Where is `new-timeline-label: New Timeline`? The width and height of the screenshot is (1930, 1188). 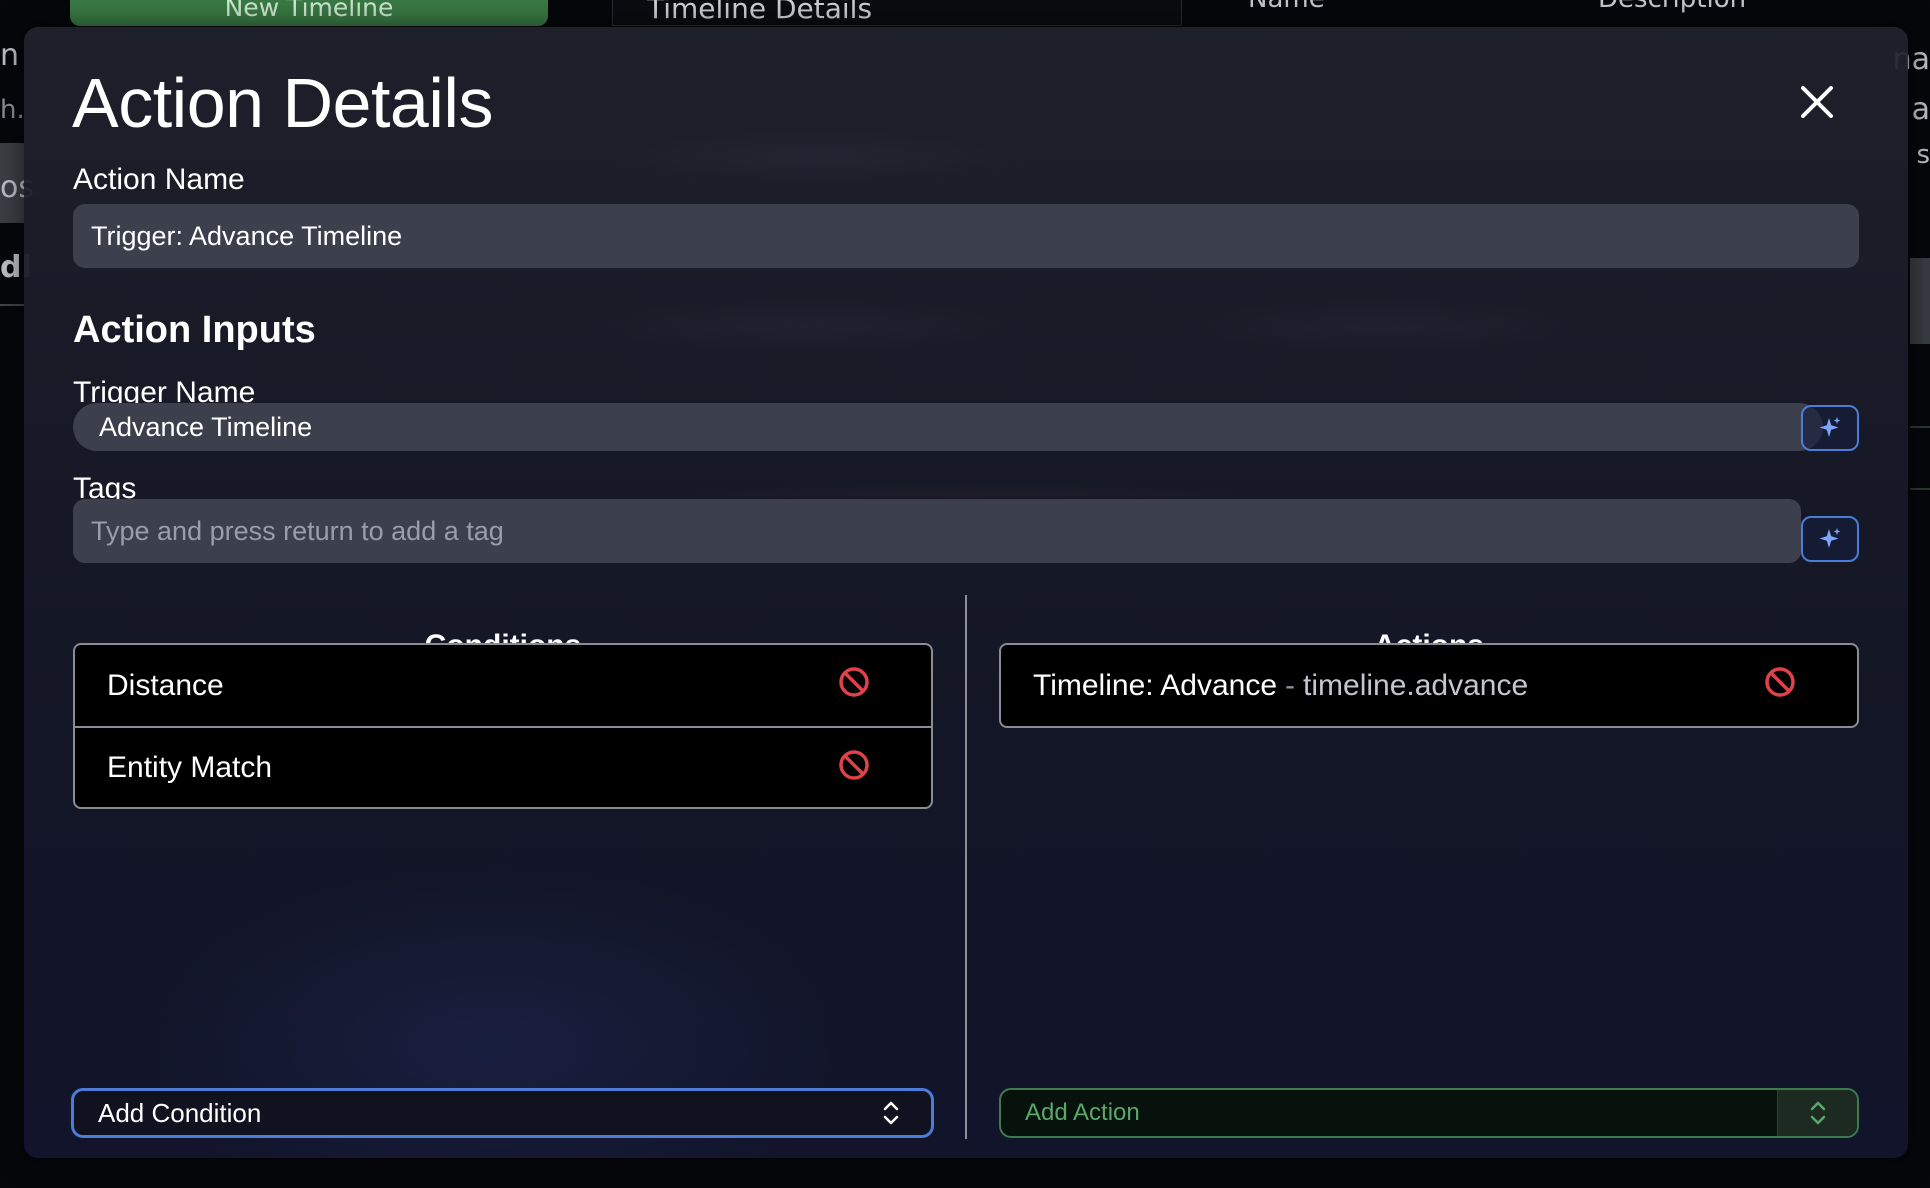
new-timeline-label: New Timeline is located at coordinates (309, 11).